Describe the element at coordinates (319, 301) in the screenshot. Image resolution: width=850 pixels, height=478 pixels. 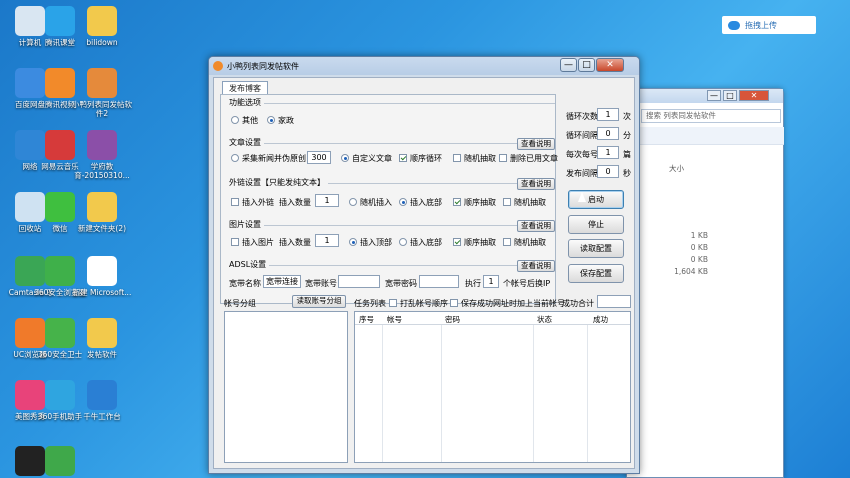
I see `read-account-group-button: 读取账号分组` at that location.